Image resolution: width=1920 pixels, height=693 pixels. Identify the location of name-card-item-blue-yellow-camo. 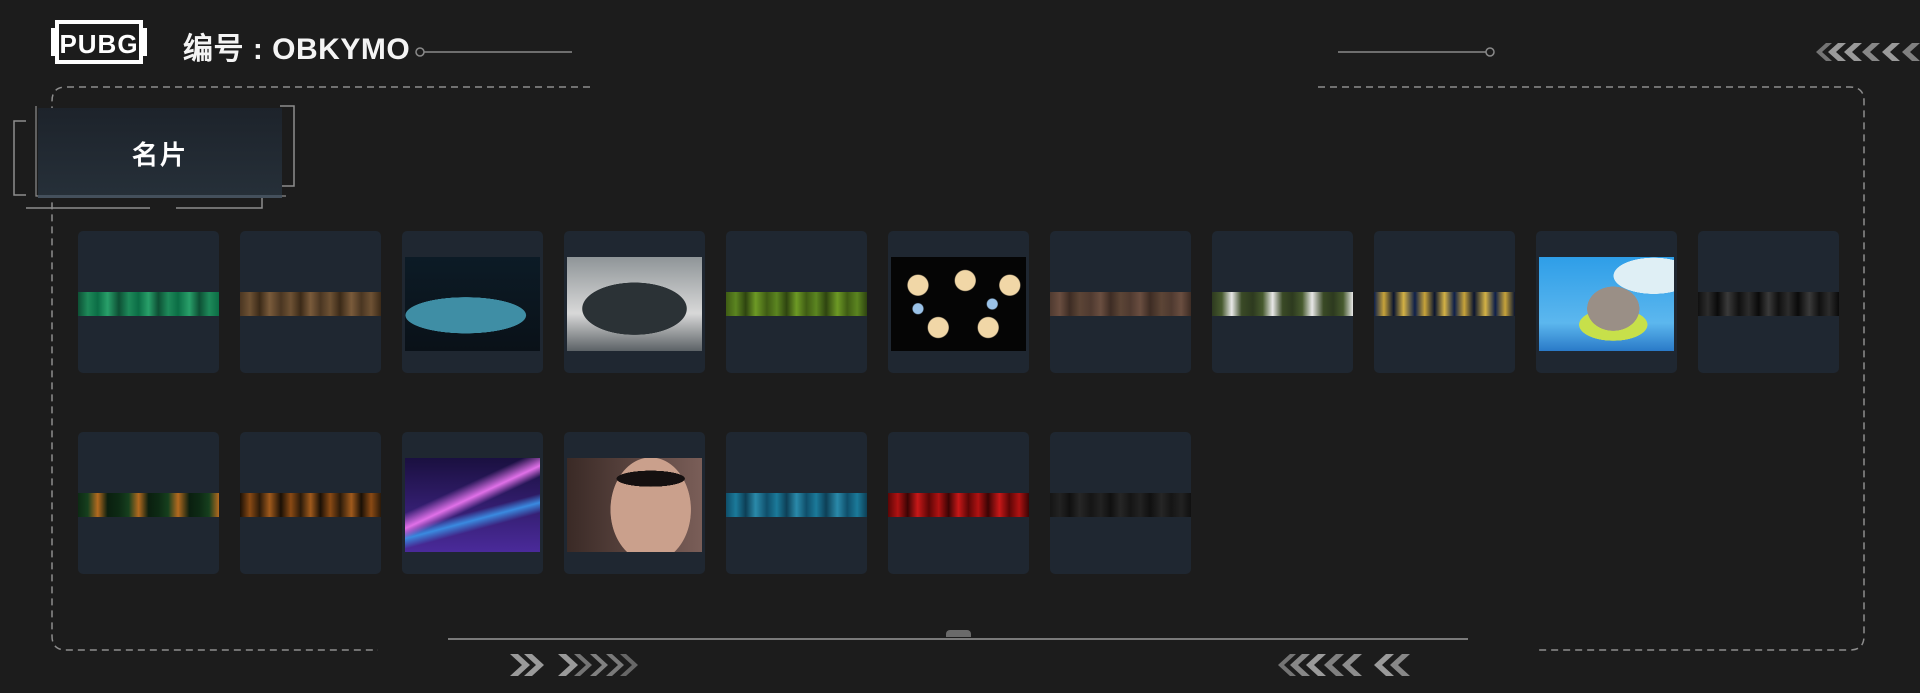
(1444, 302).